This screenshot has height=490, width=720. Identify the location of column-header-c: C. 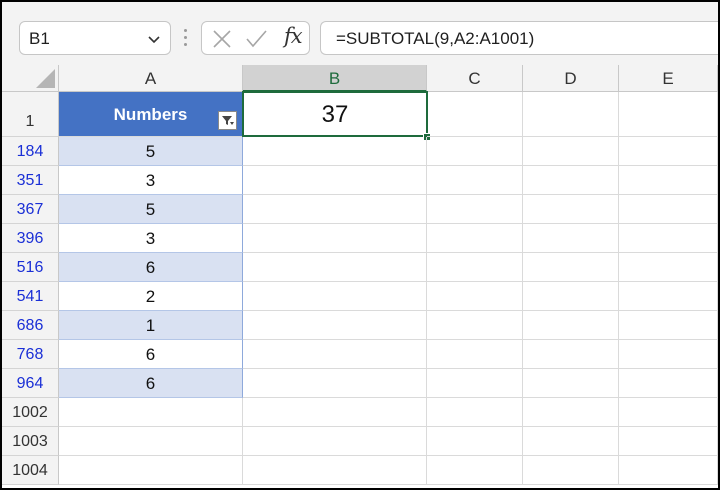
(475, 78).